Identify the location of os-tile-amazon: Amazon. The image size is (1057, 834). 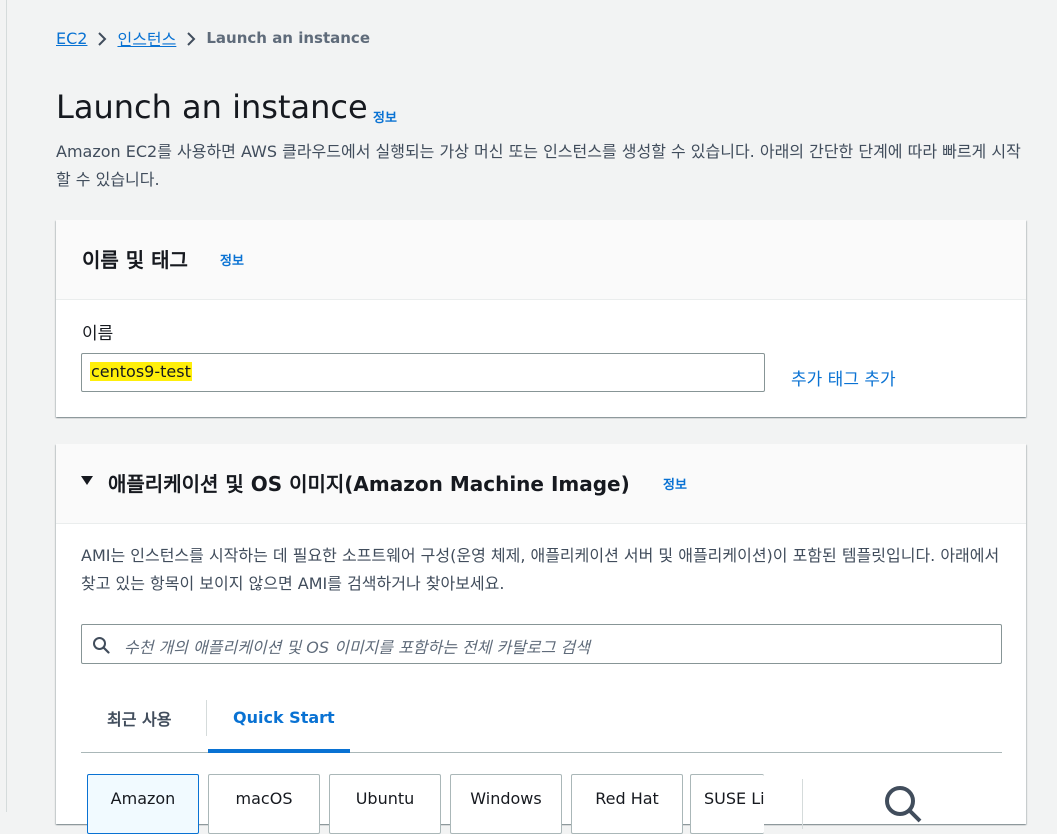
(143, 804).